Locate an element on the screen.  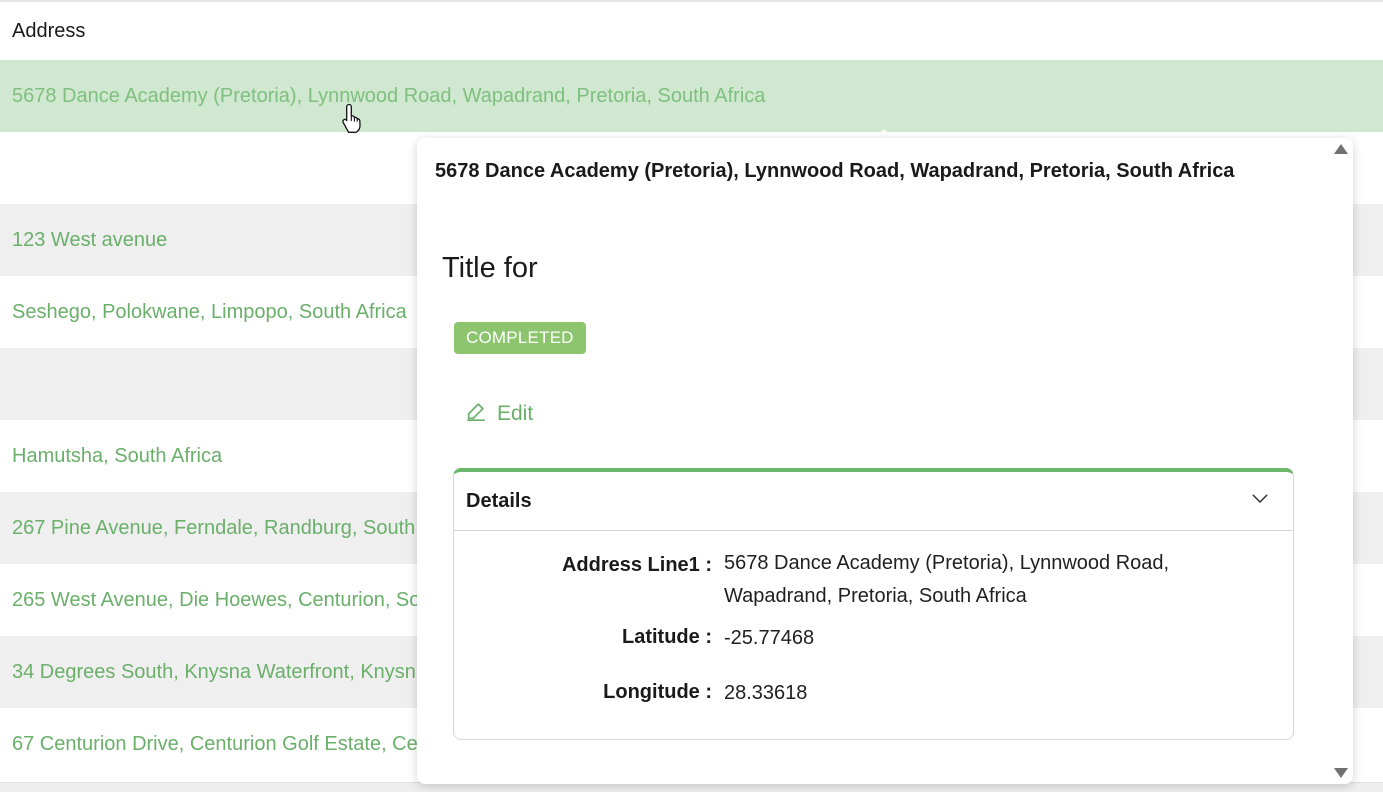
scroll-up-arrow-icon is located at coordinates (1341, 149).